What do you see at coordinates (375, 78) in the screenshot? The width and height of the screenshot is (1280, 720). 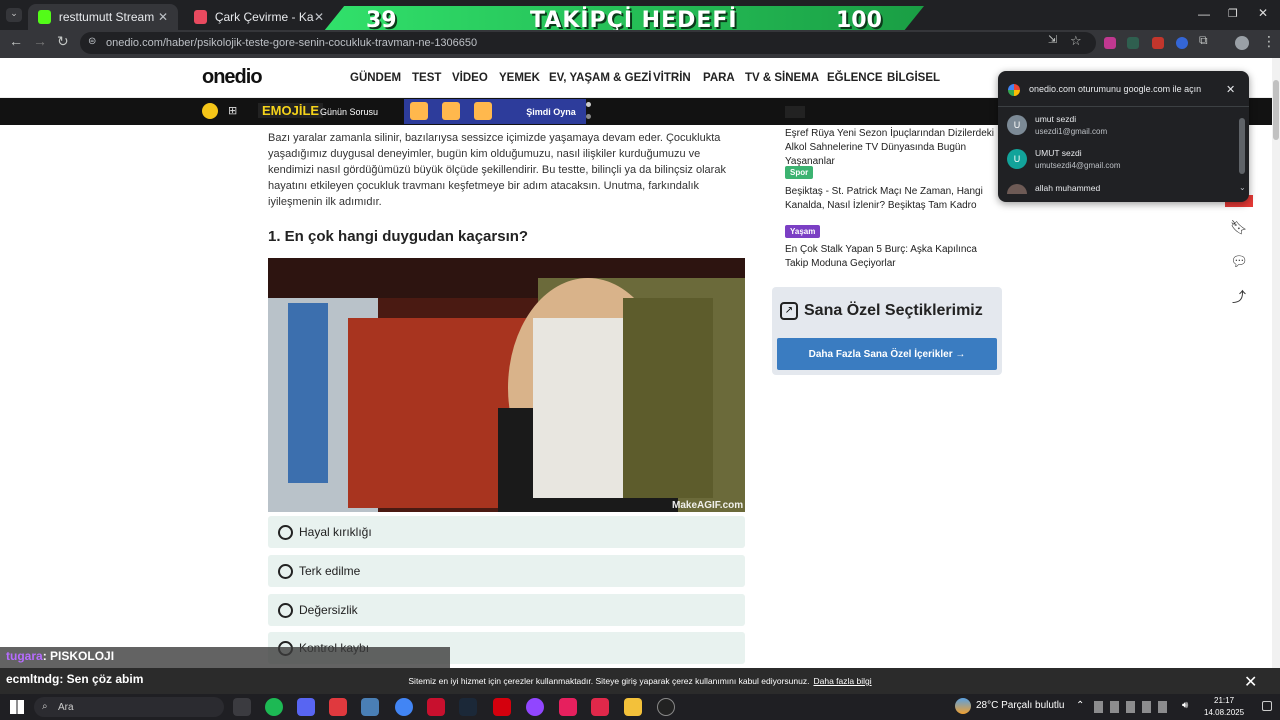 I see `nav-gundem: GÜNDEM` at bounding box center [375, 78].